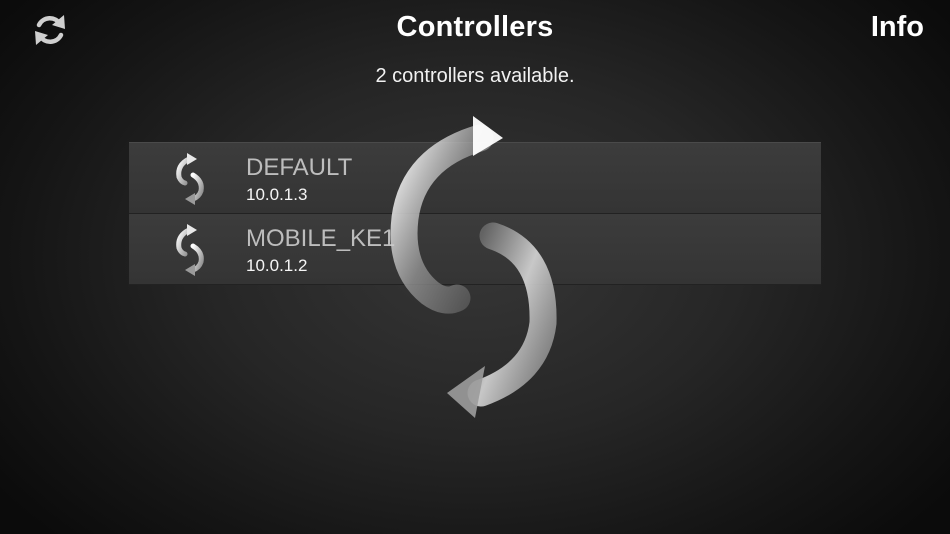 This screenshot has width=950, height=534. I want to click on info-button: Info, so click(897, 27).